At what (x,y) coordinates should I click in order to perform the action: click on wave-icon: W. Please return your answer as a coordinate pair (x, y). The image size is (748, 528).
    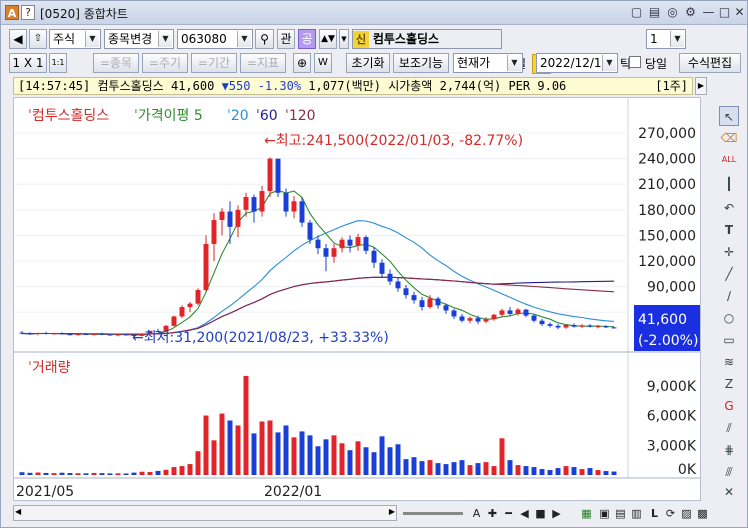
    Looking at the image, I should click on (323, 63).